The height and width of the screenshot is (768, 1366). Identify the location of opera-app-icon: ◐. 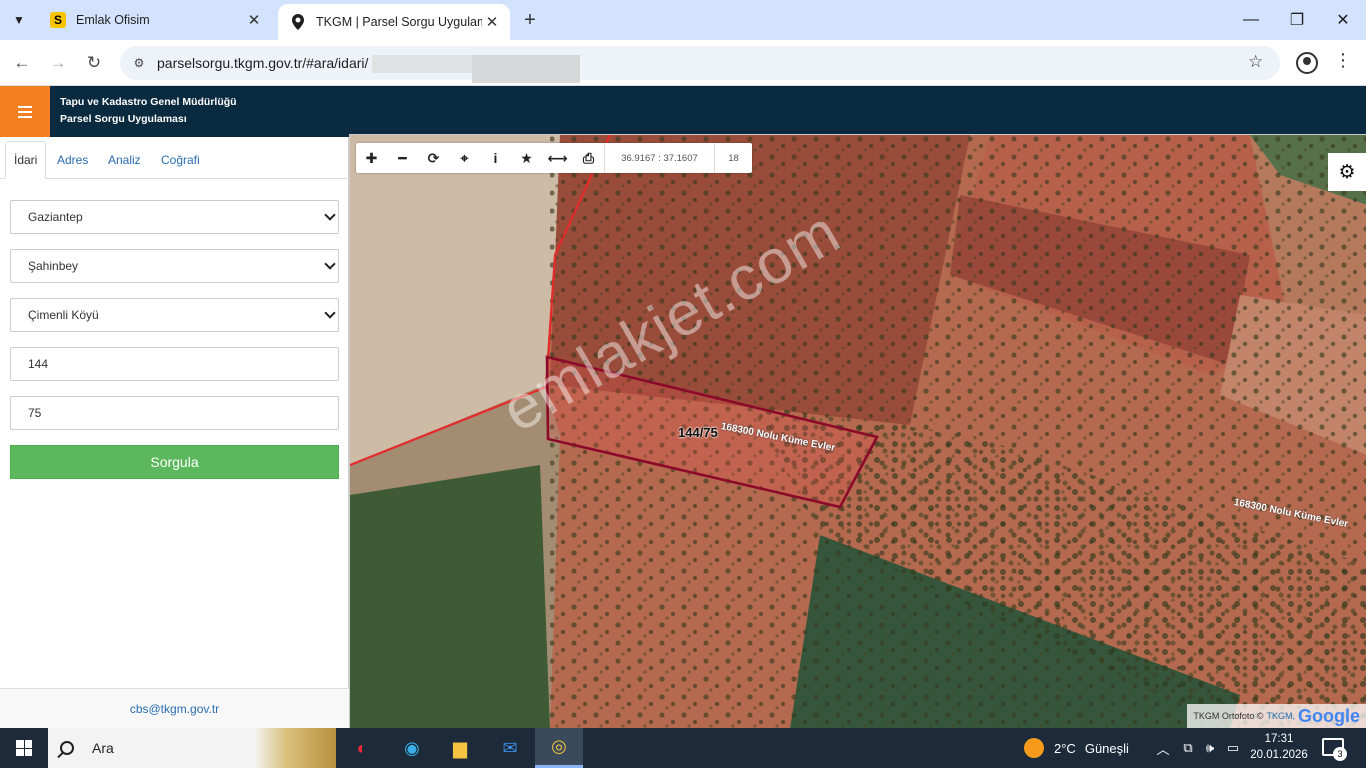
(362, 748).